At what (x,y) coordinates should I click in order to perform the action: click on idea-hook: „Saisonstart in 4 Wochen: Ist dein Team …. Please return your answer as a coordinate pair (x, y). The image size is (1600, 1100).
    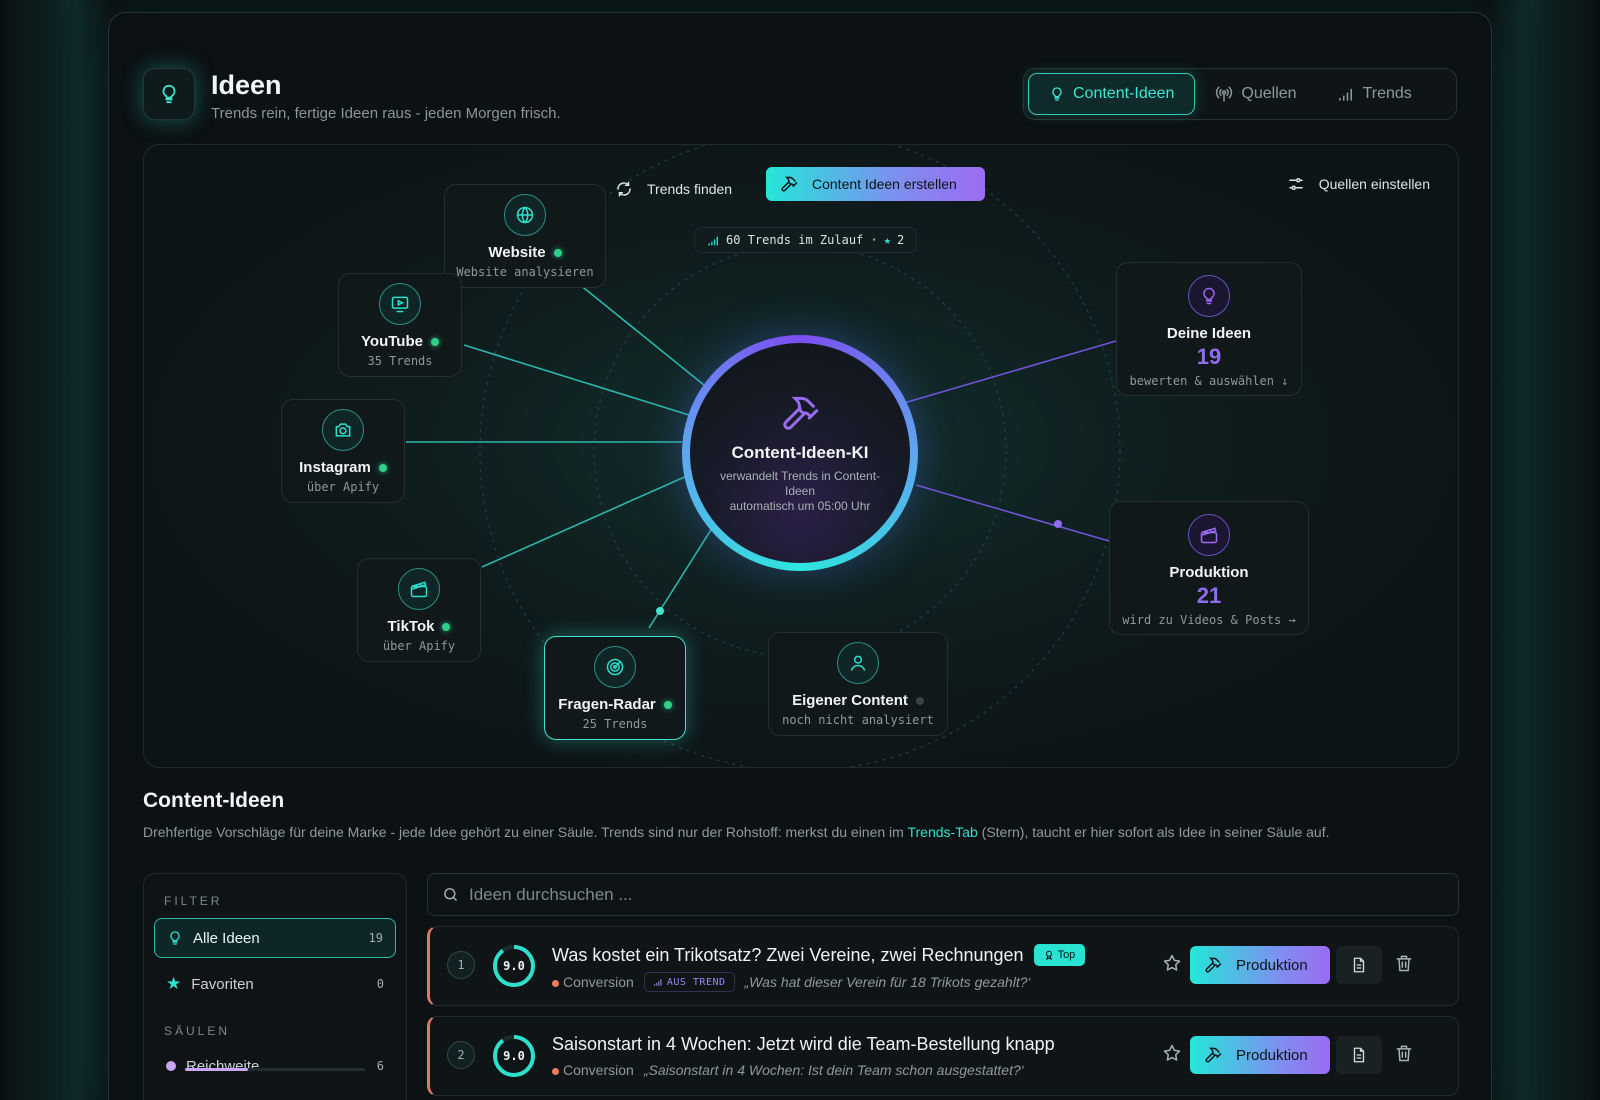
    Looking at the image, I should click on (833, 1070).